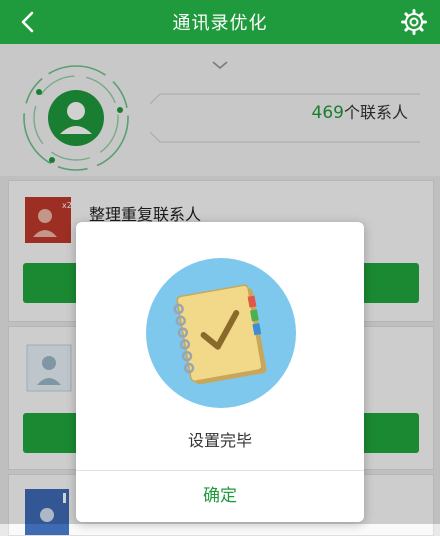 Image resolution: width=440 pixels, height=536 pixels. Describe the element at coordinates (219, 440) in the screenshot. I see `dialog-message: 设置完毕` at that location.